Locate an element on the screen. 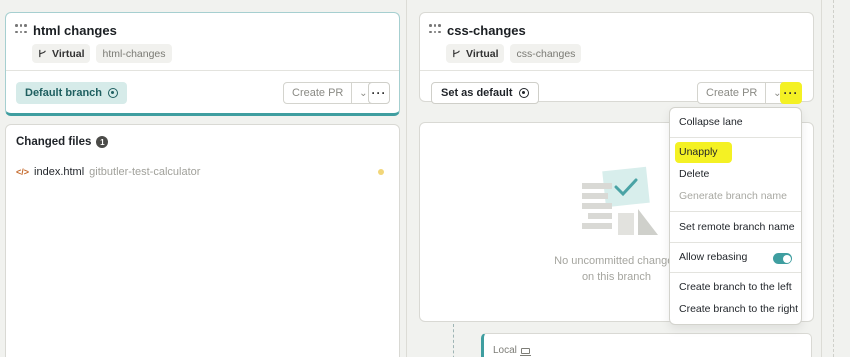 Image resolution: width=850 pixels, height=357 pixels. laptop-icon is located at coordinates (525, 351).